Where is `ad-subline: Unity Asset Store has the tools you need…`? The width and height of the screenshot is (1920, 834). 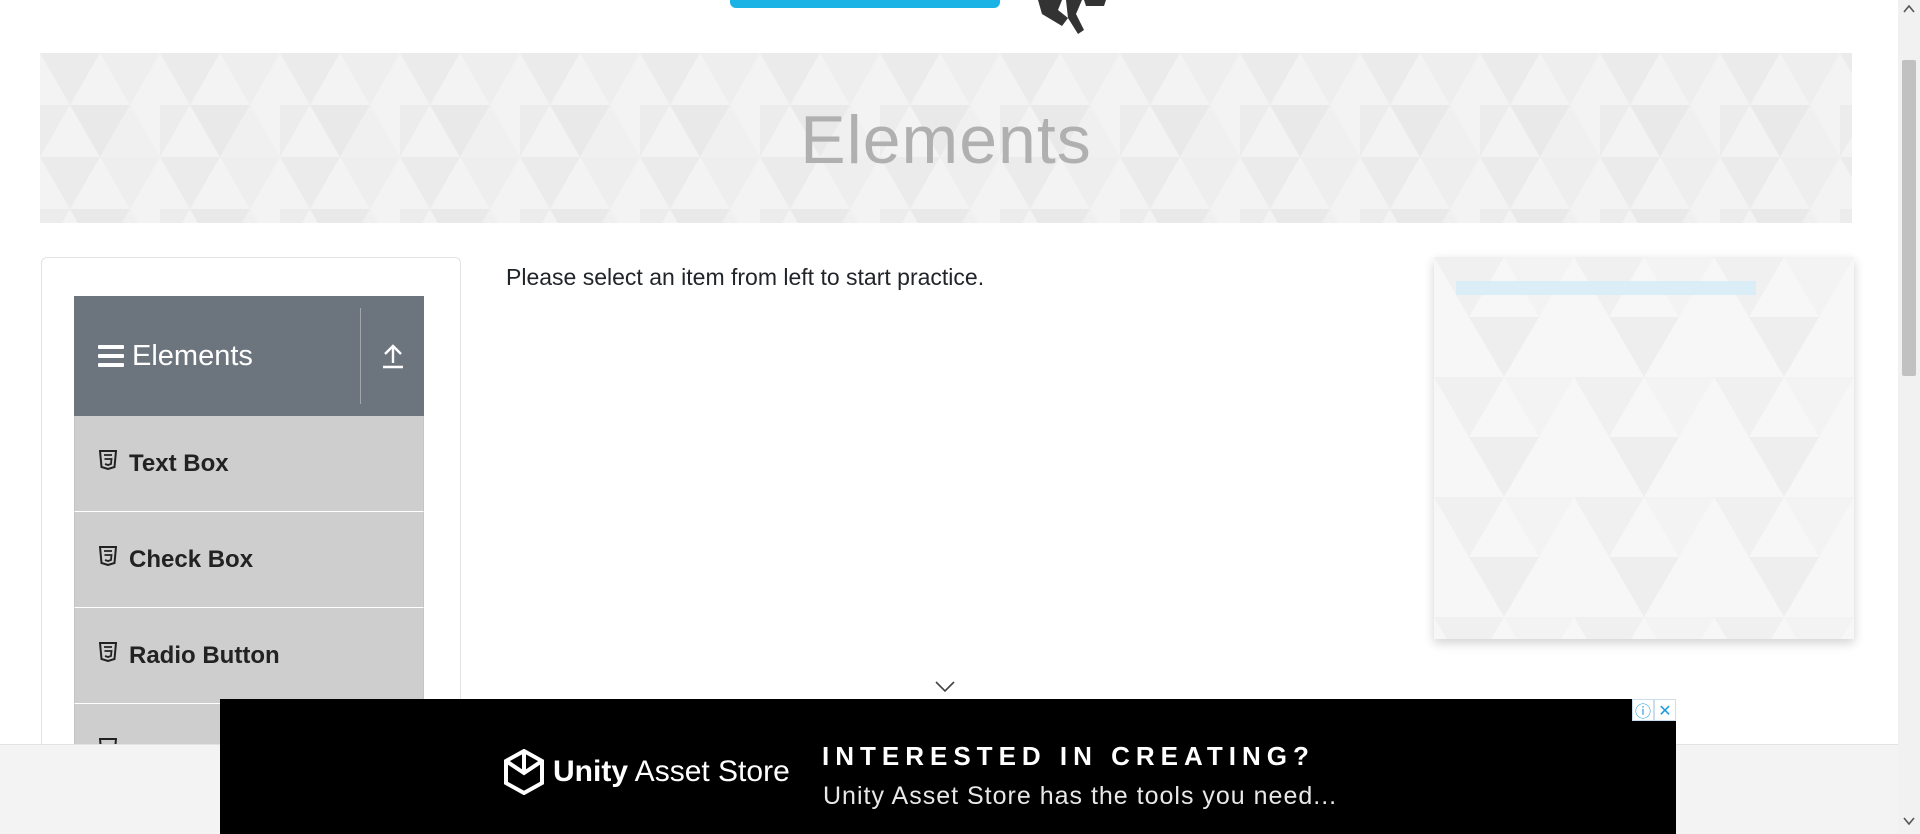
ad-subline: Unity Asset Store has the tools you need… is located at coordinates (1080, 796).